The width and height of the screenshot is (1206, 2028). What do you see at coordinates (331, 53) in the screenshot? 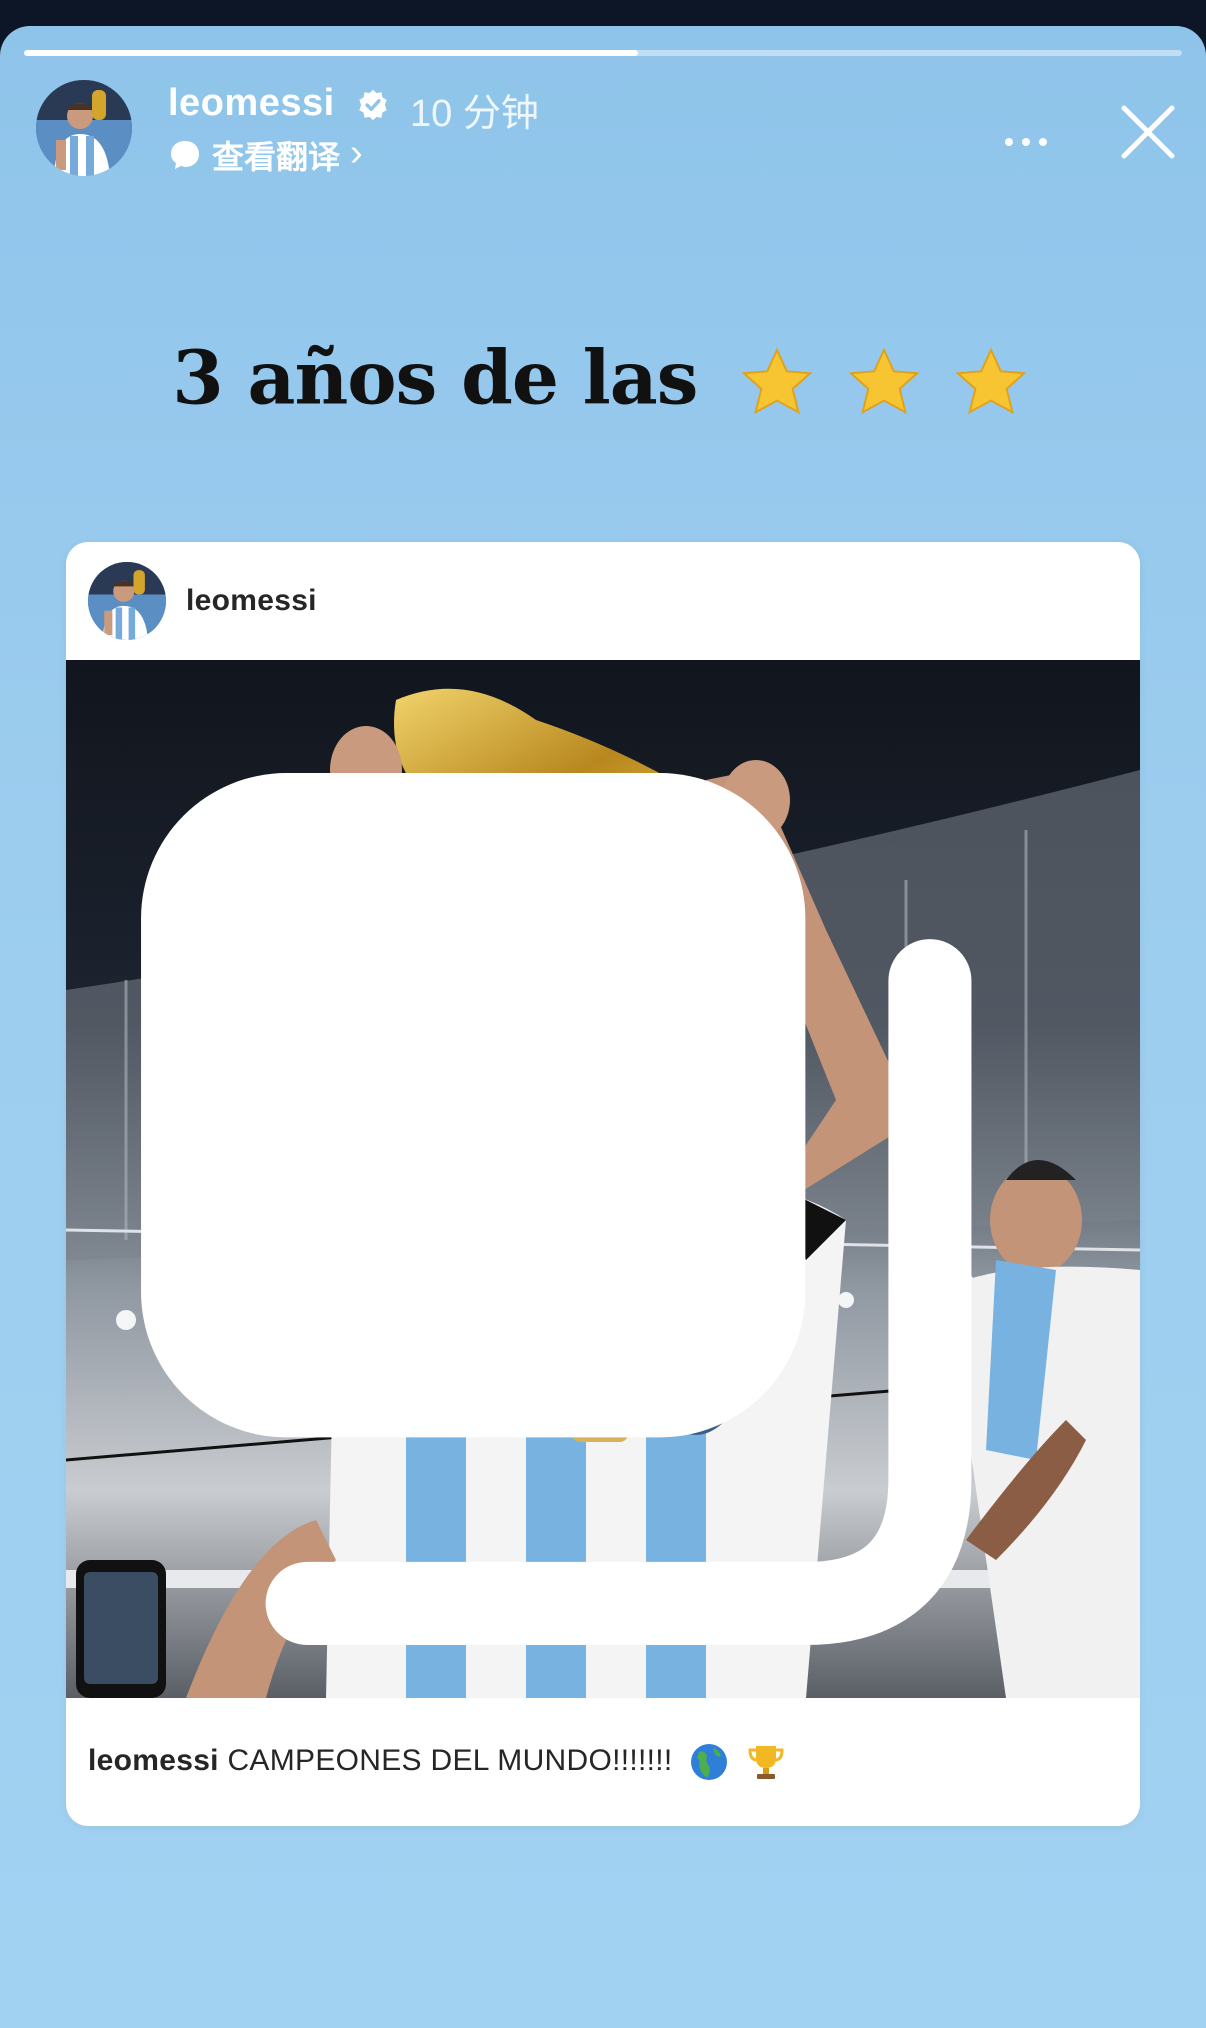
I see `story-progress-fill` at bounding box center [331, 53].